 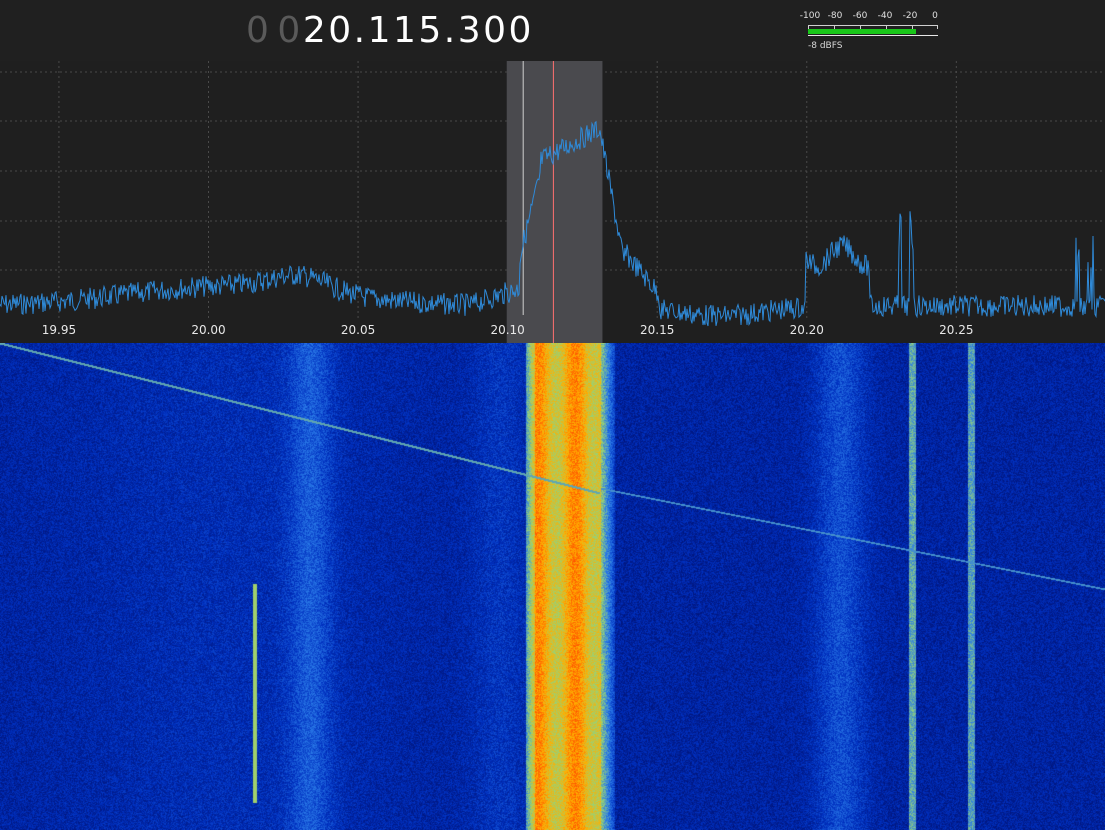 What do you see at coordinates (860, 16) in the screenshot?
I see `meter-scale-label: -60` at bounding box center [860, 16].